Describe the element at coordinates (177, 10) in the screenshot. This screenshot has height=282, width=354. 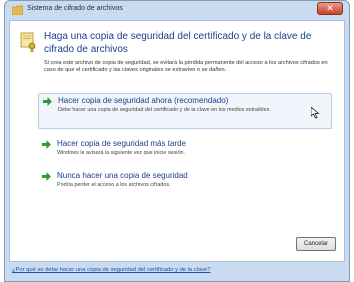
I see `title-bar: Sistema de cifrado de archivos ✕` at that location.